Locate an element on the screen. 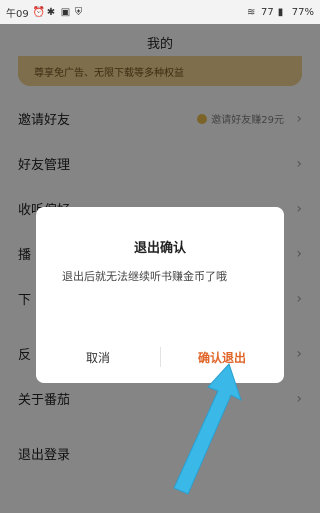  status-right: ≋ 77 ▮ 77% is located at coordinates (280, 12).